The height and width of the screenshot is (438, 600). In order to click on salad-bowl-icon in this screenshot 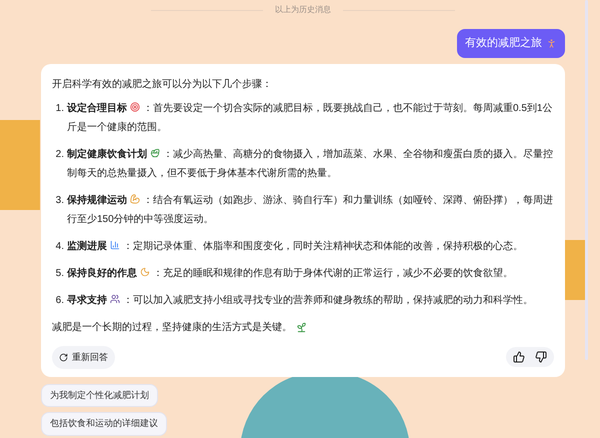, I will do `click(155, 153)`.